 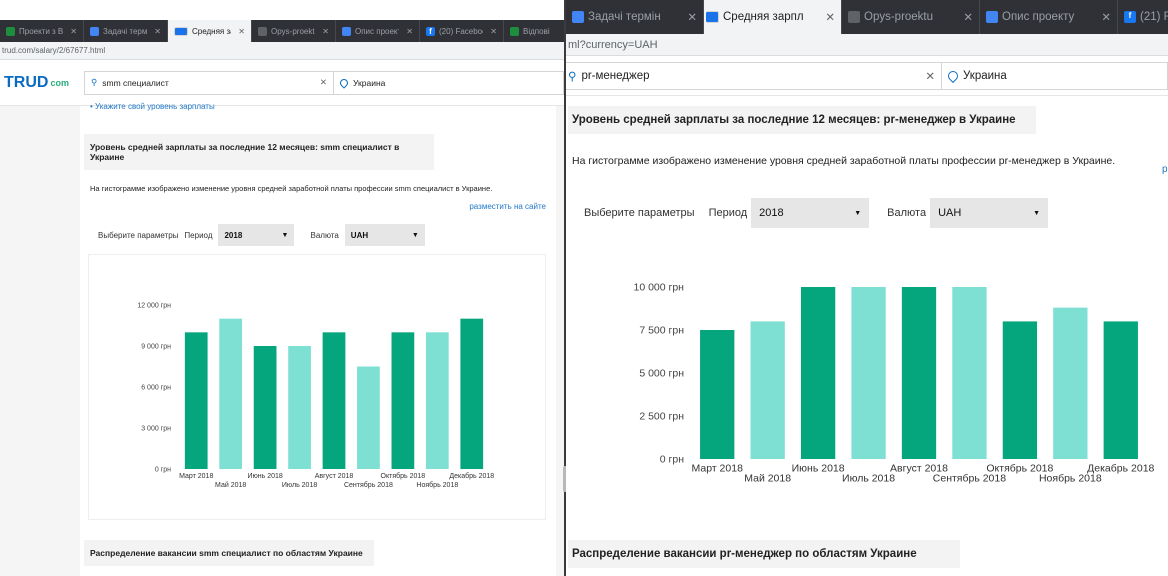 What do you see at coordinates (282, 51) in the screenshot?
I see `address-bar: trud.com/salary/2/67677.html` at bounding box center [282, 51].